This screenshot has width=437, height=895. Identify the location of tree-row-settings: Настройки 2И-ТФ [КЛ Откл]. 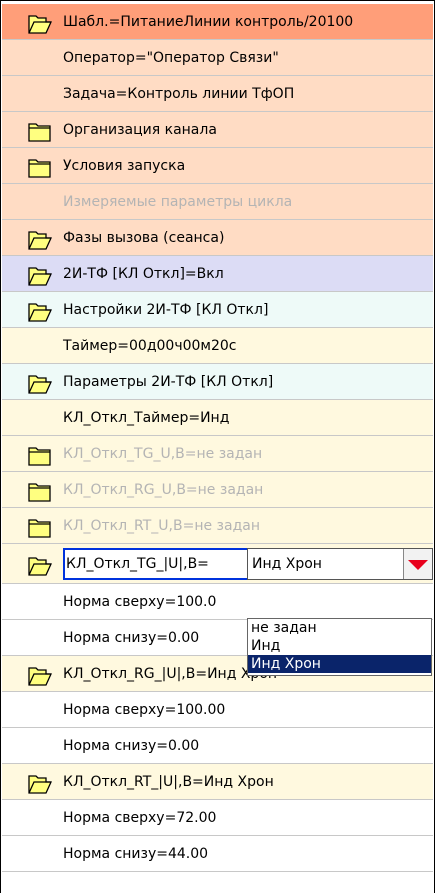
(217, 310).